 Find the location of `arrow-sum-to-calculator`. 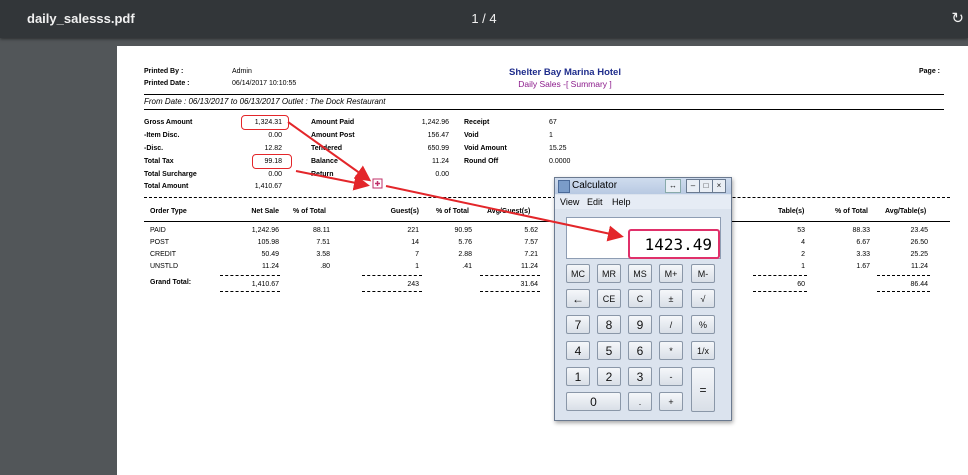

arrow-sum-to-calculator is located at coordinates (504, 213).